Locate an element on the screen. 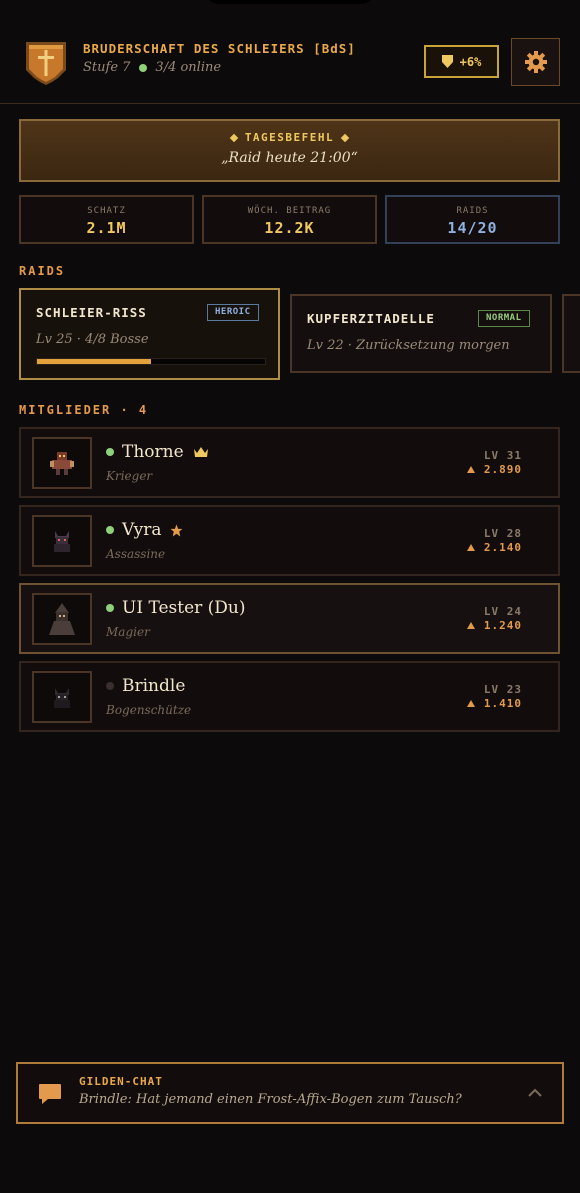  raid-progress-bar is located at coordinates (151, 361).